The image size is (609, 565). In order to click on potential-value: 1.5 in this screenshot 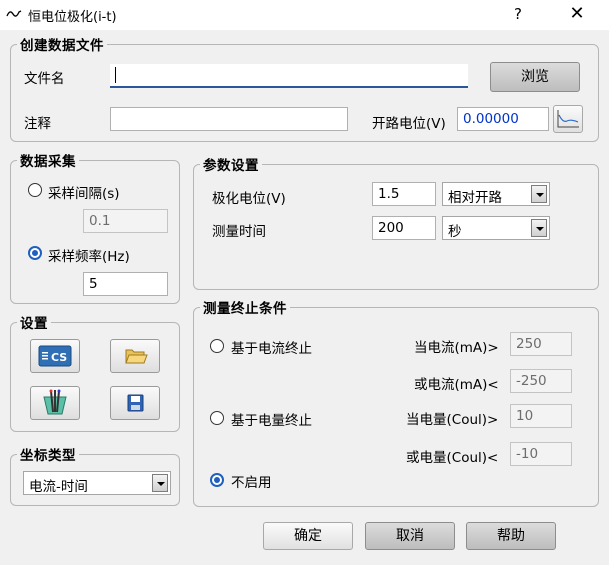, I will do `click(389, 194)`.